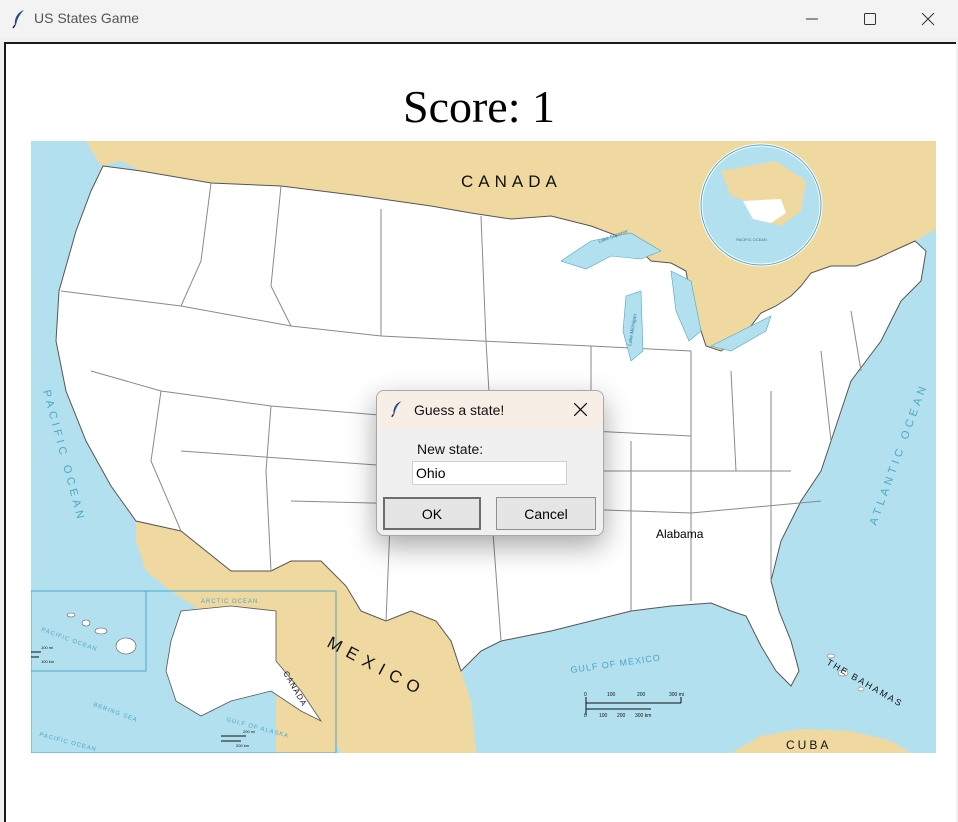 The width and height of the screenshot is (958, 822). Describe the element at coordinates (450, 449) in the screenshot. I see `new-state-label: New state:` at that location.